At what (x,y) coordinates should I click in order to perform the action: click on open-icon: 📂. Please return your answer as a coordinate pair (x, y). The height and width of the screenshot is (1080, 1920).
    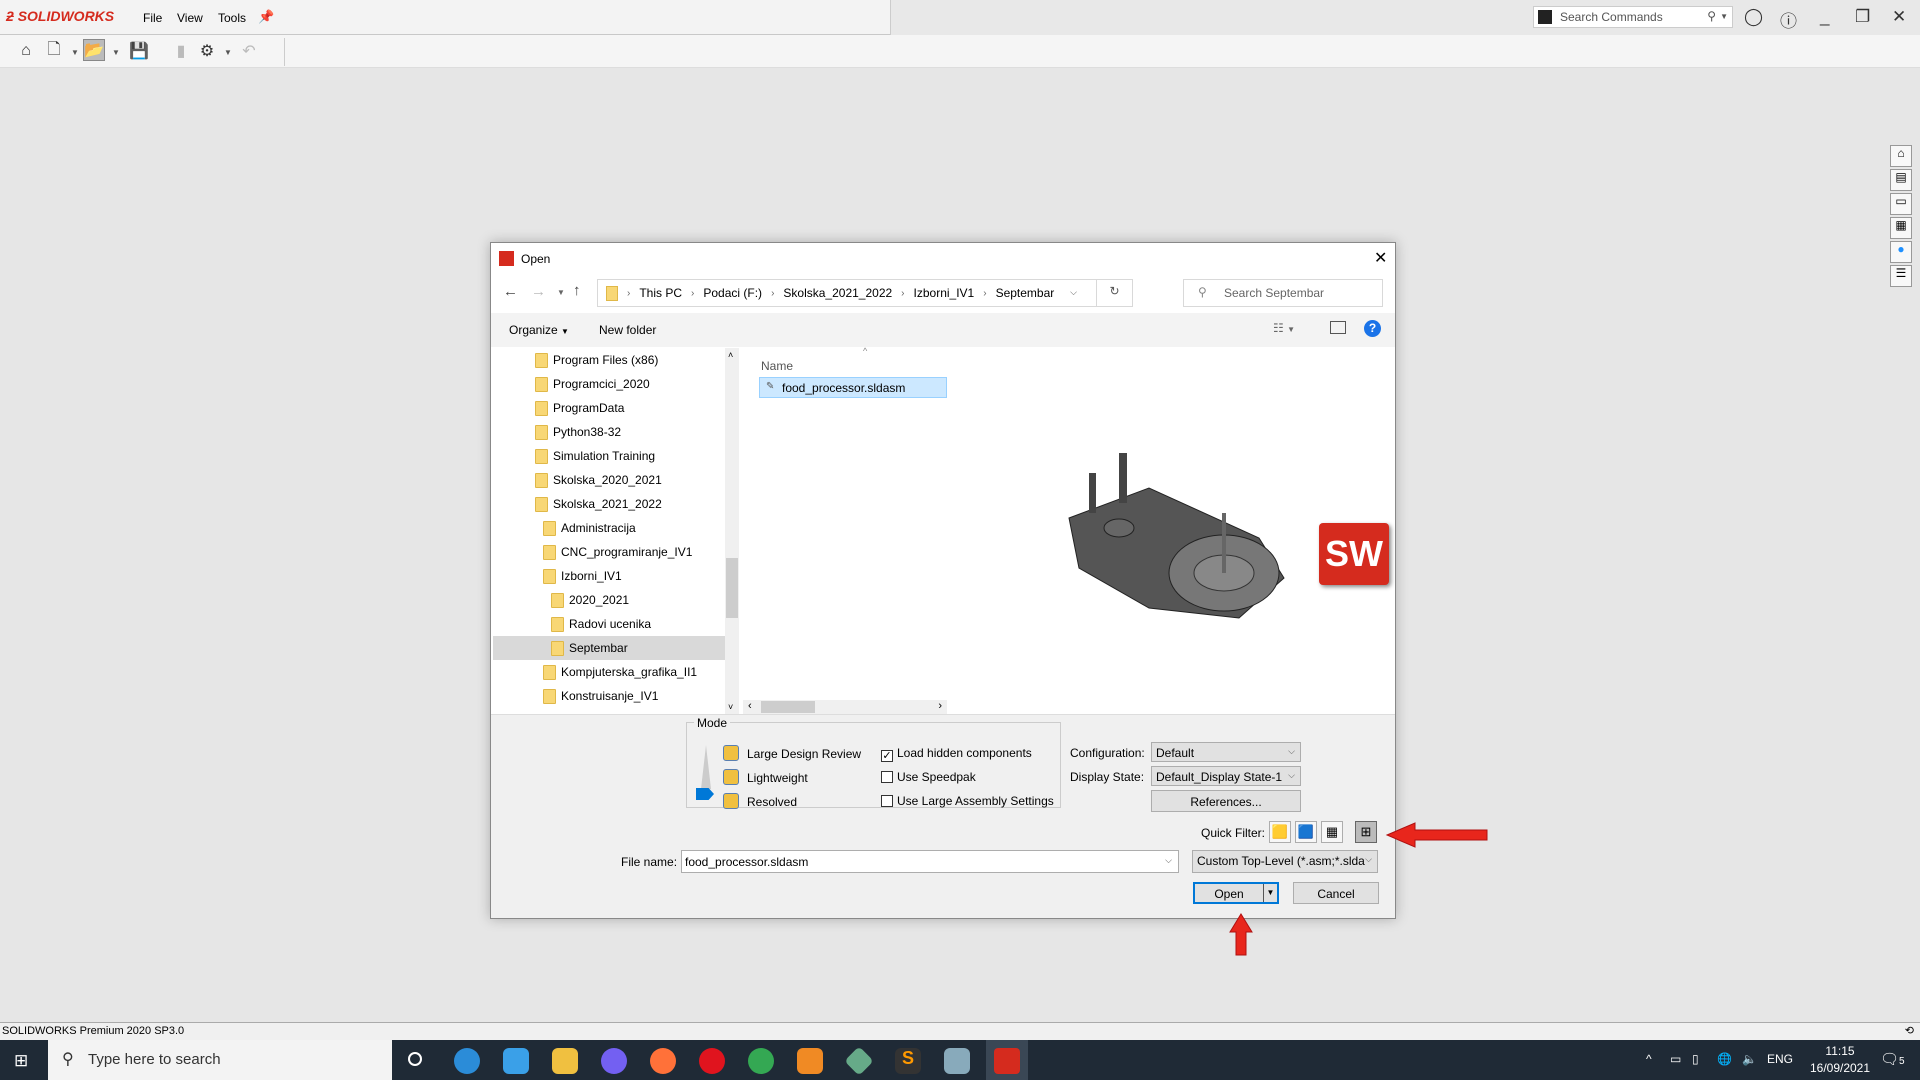
    Looking at the image, I should click on (94, 50).